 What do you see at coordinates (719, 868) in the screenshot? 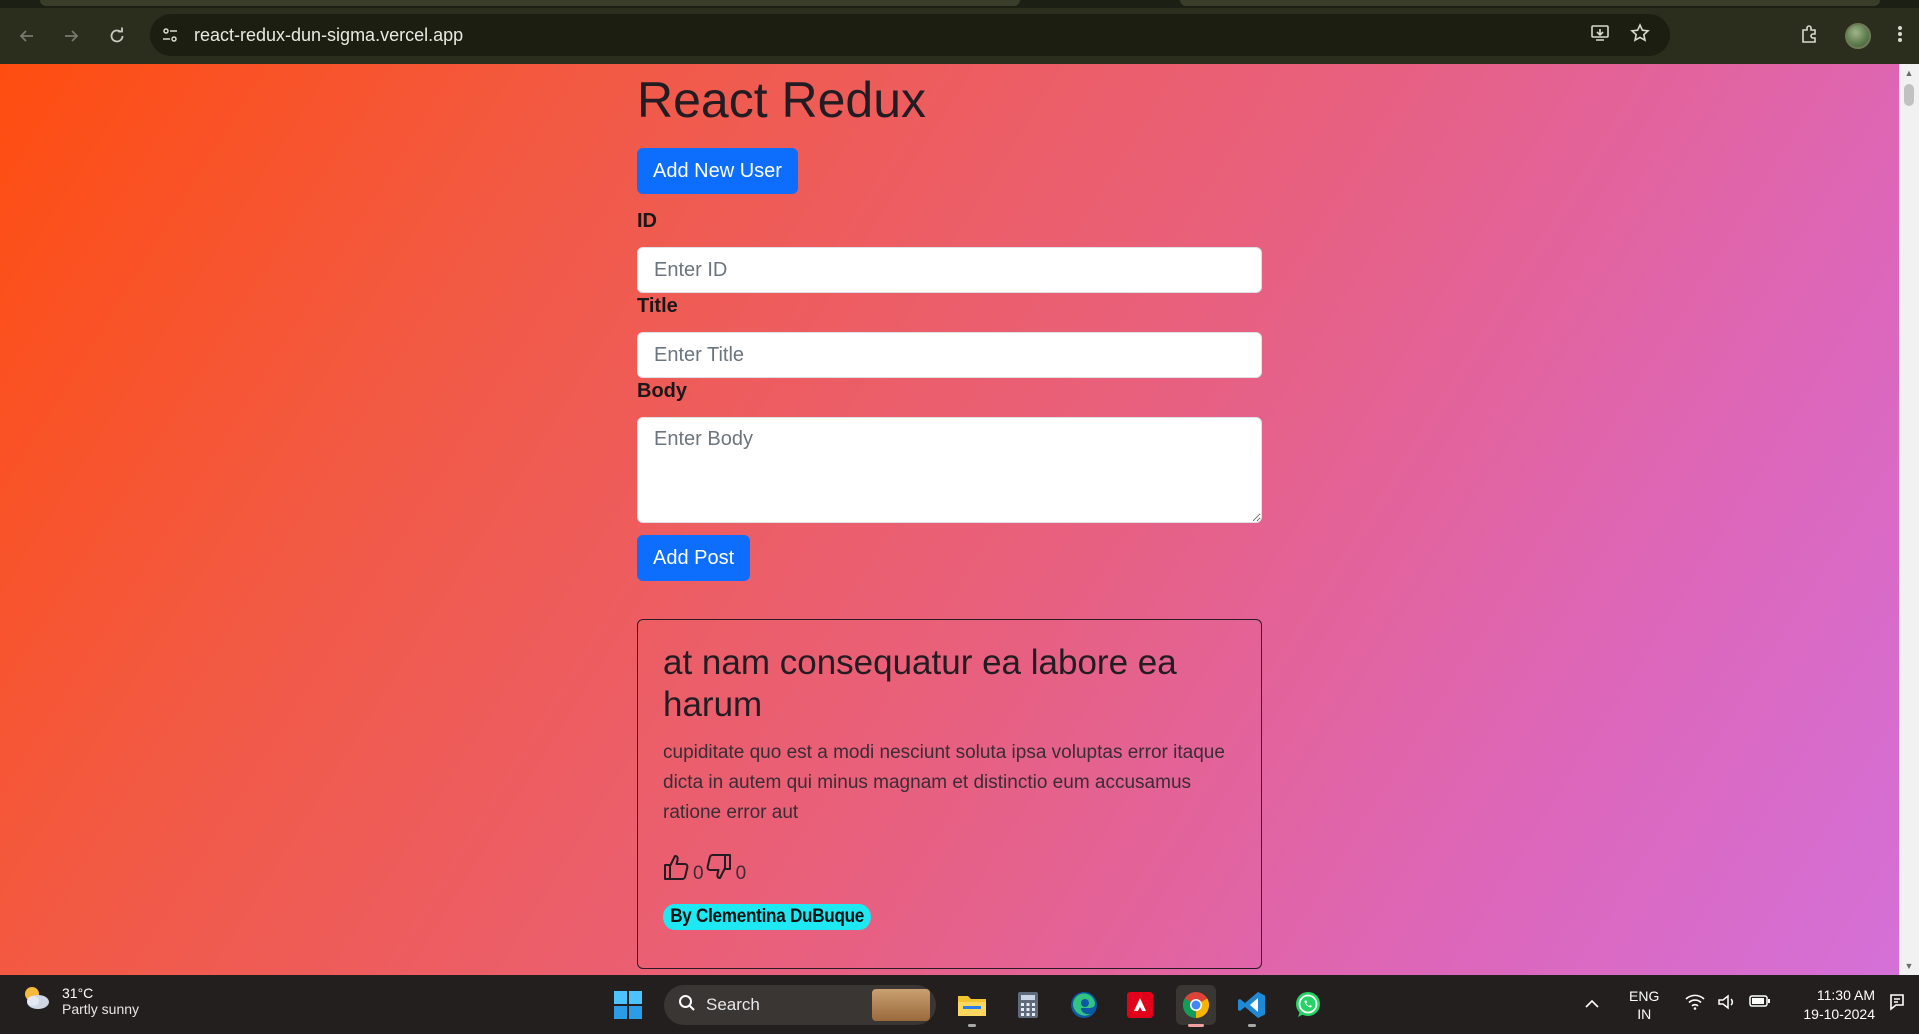
I see `thumbs-down-icon` at bounding box center [719, 868].